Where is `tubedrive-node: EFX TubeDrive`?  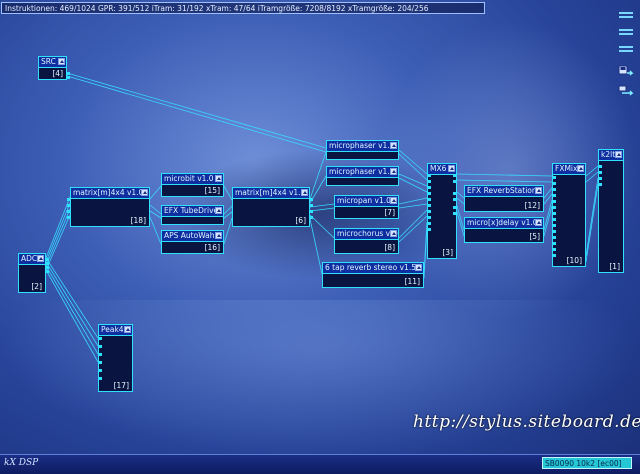 tubedrive-node: EFX TubeDrive is located at coordinates (192, 215).